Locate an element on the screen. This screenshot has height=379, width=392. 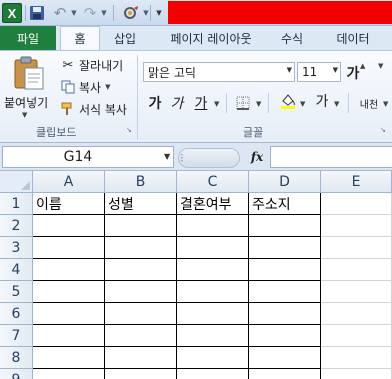
format-painter-button: 서식 복사 is located at coordinates (93, 109).